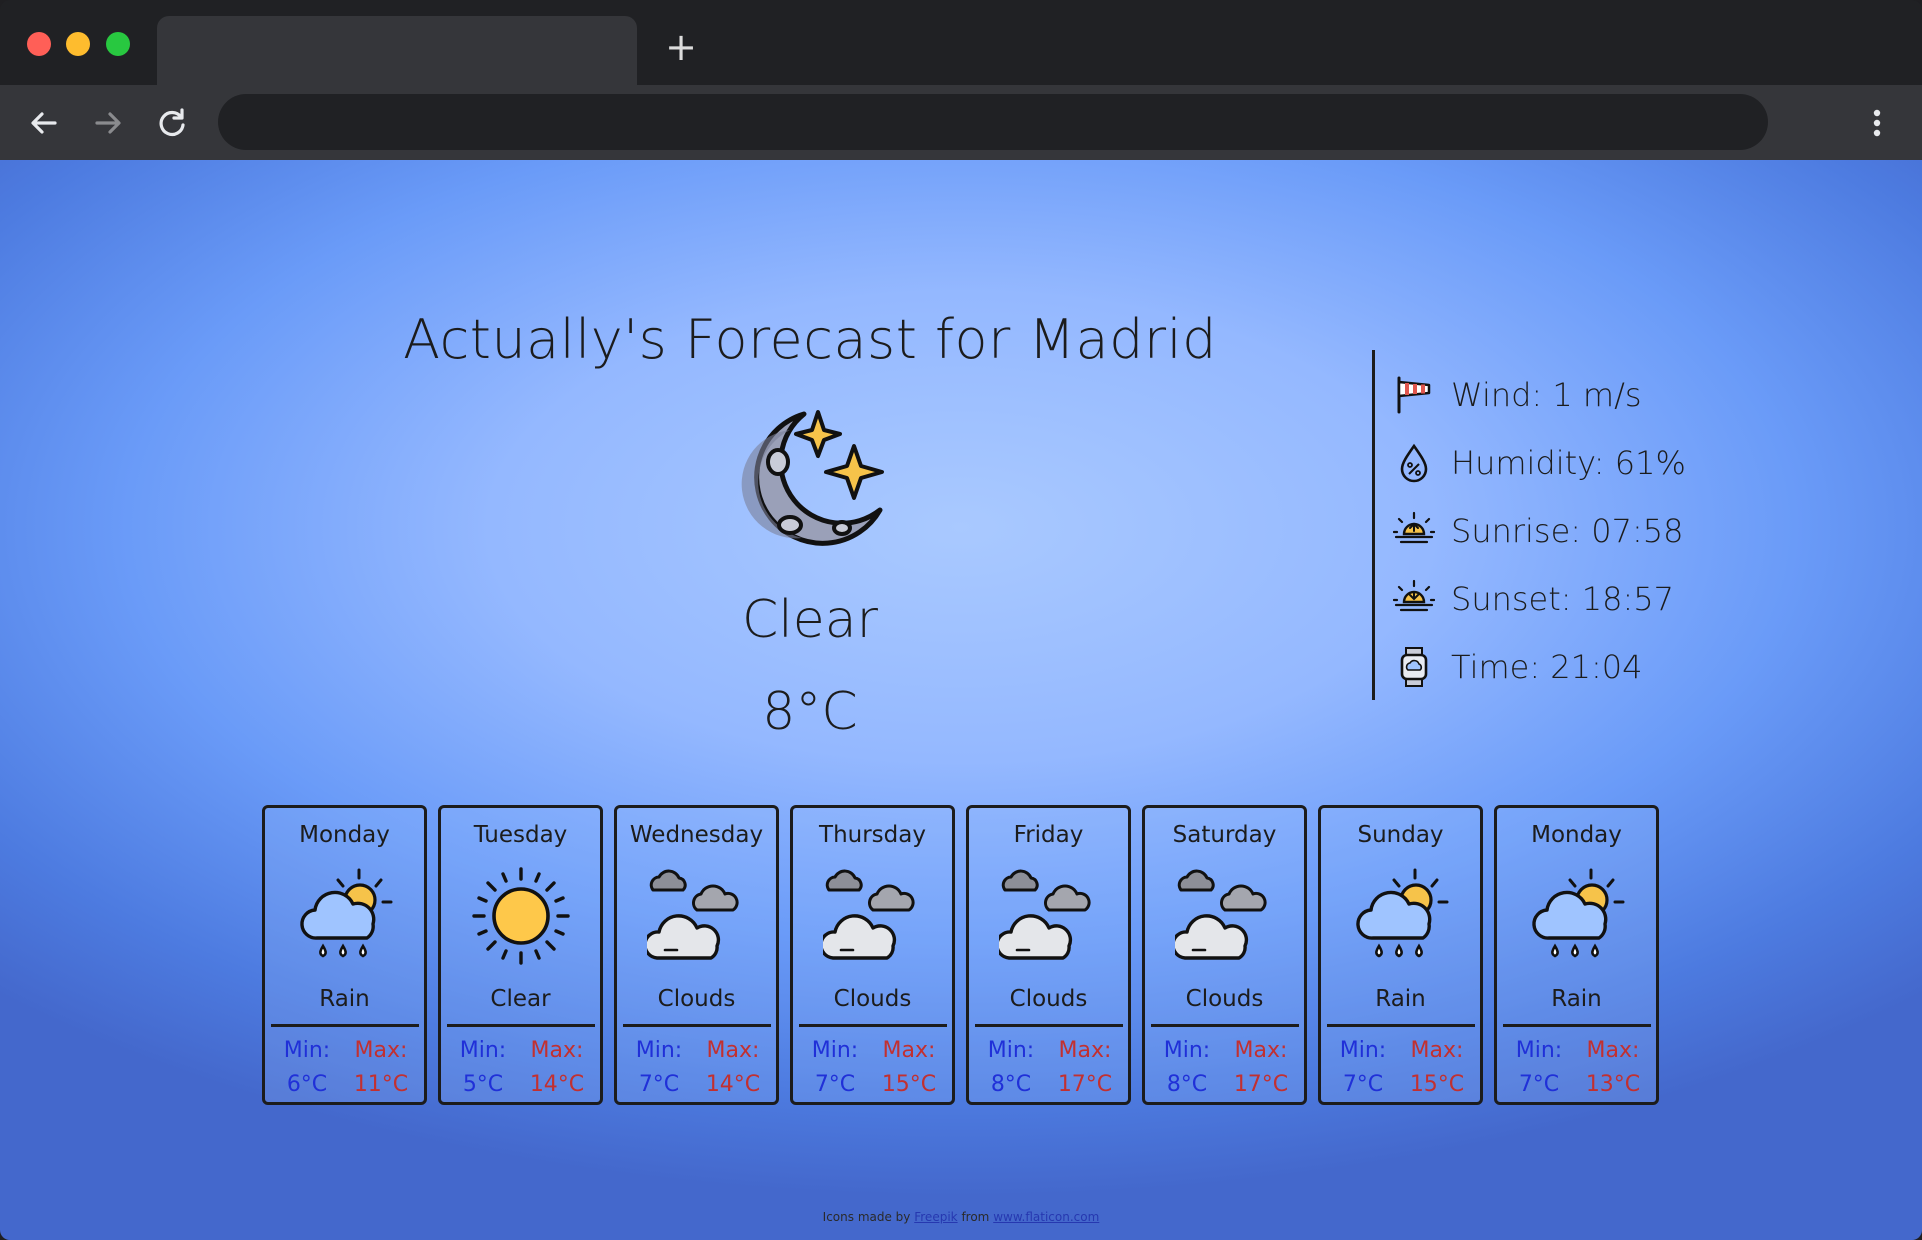 The image size is (1922, 1240). What do you see at coordinates (1562, 599) in the screenshot?
I see `sunset-text: Sunset: 18:57` at bounding box center [1562, 599].